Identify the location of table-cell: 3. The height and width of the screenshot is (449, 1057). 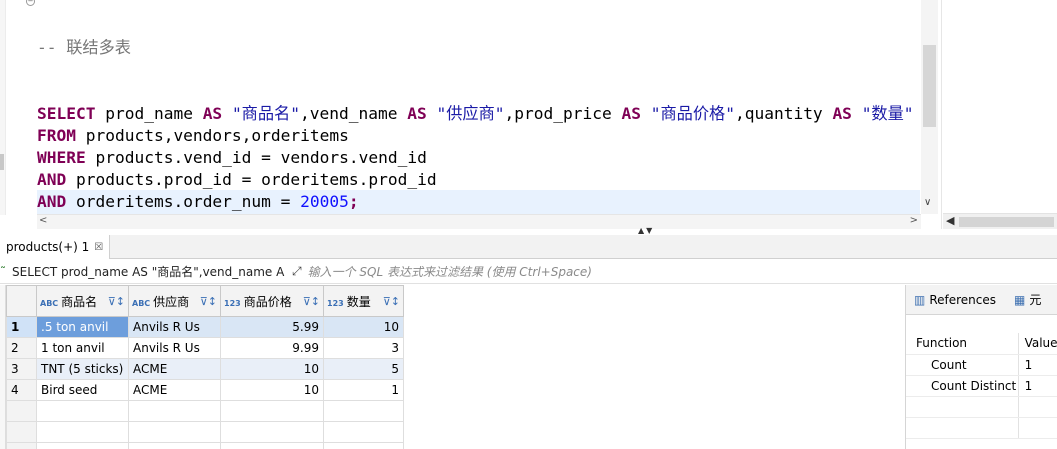
(363, 348).